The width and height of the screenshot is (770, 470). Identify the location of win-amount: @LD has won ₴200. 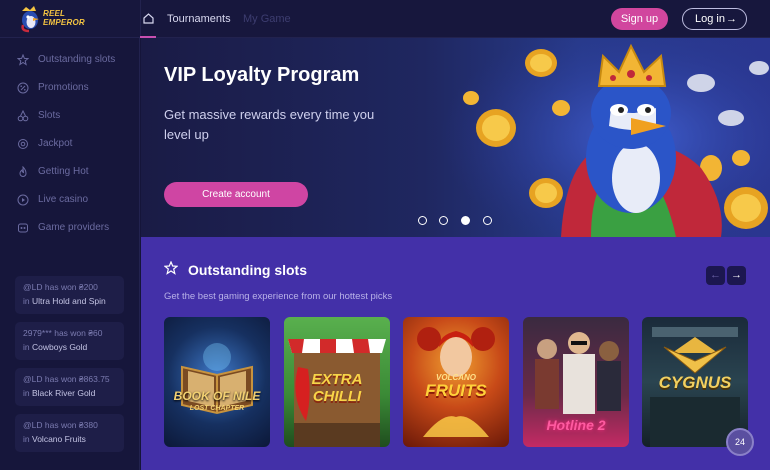
(60, 287).